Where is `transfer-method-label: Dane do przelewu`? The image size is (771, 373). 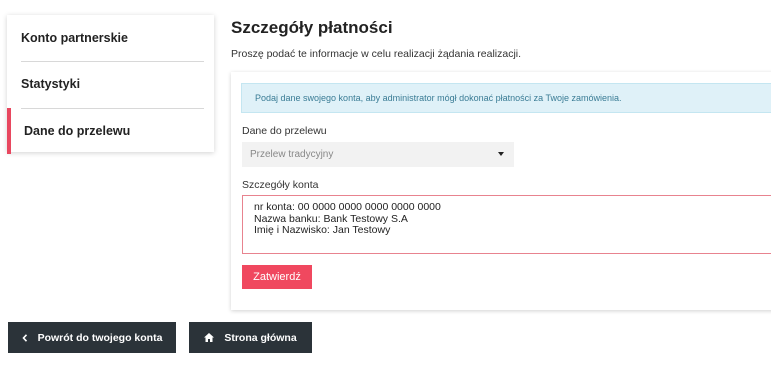 transfer-method-label: Dane do przelewu is located at coordinates (284, 131).